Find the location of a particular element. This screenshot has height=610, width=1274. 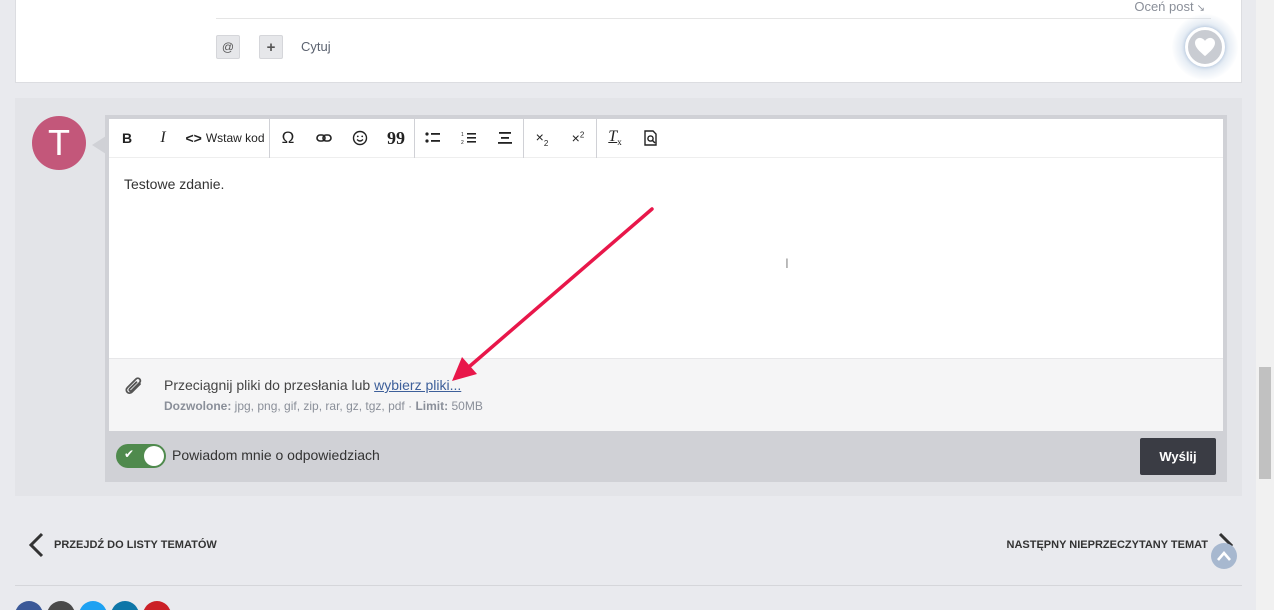

heart-icon is located at coordinates (1205, 47).